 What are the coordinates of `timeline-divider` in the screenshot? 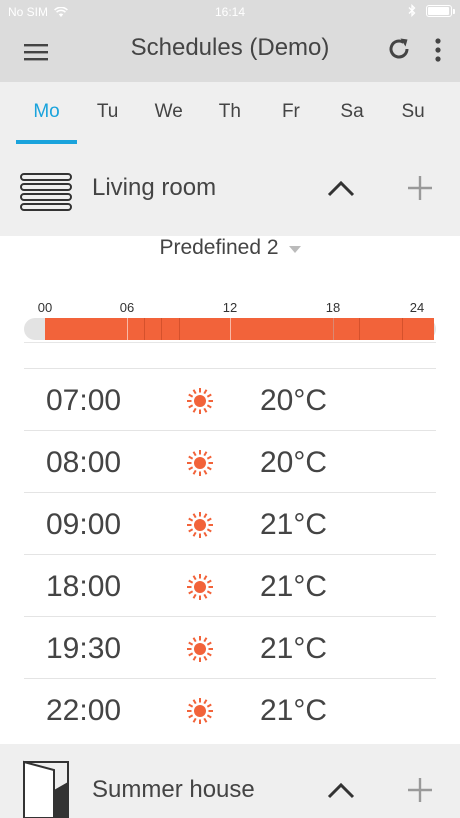 It's located at (230, 342).